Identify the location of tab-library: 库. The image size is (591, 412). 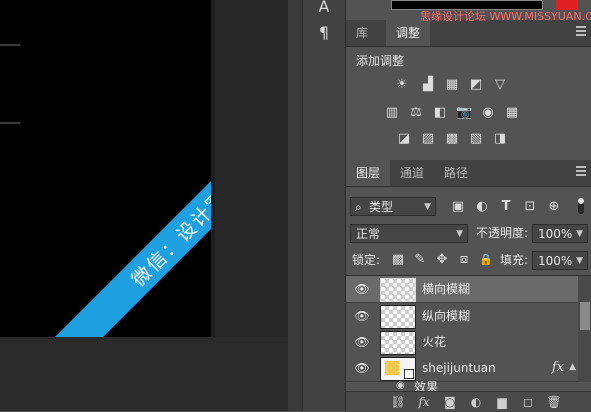
(362, 33).